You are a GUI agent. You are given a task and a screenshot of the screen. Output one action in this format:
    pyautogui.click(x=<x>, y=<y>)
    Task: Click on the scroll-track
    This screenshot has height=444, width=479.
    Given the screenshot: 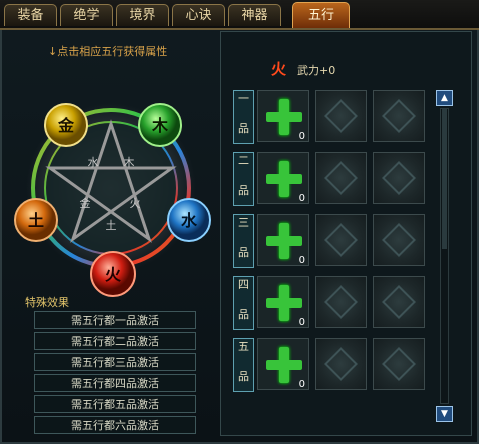 What is the action you would take?
    pyautogui.click(x=444, y=256)
    